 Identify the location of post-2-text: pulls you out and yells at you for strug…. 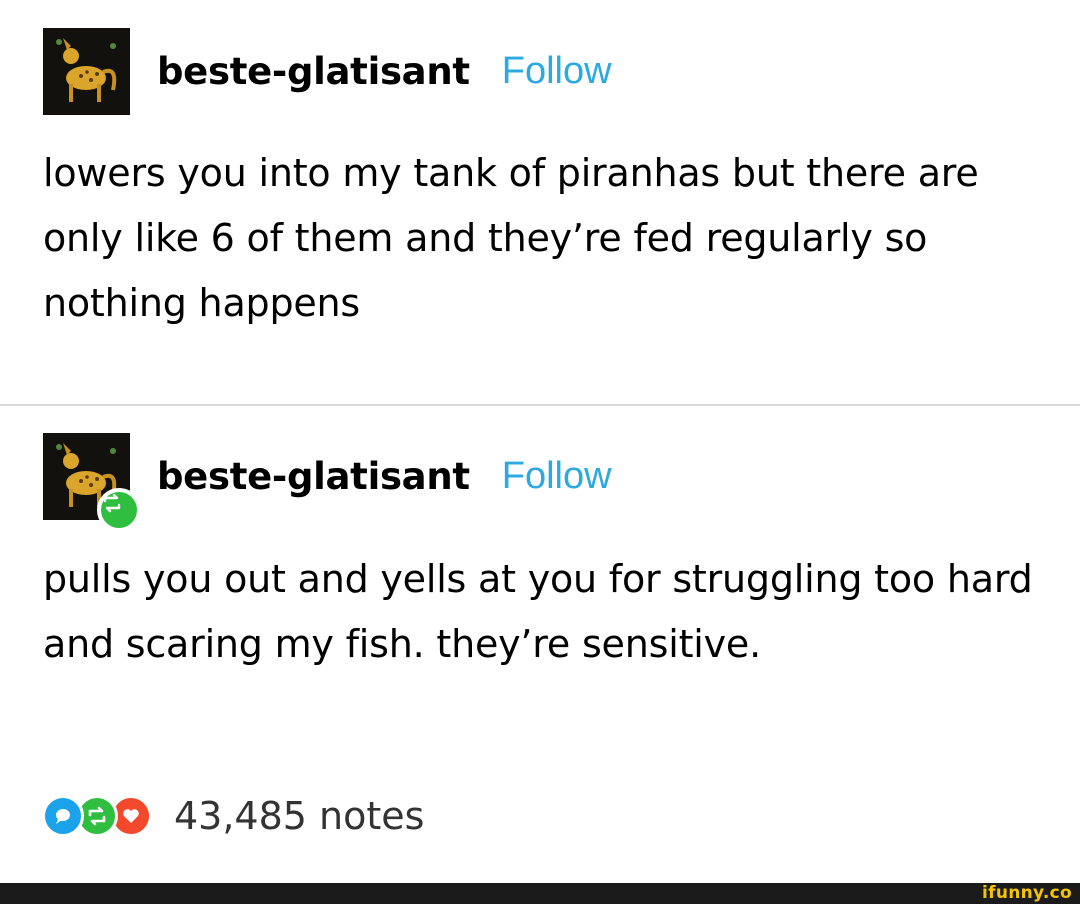
(538, 611).